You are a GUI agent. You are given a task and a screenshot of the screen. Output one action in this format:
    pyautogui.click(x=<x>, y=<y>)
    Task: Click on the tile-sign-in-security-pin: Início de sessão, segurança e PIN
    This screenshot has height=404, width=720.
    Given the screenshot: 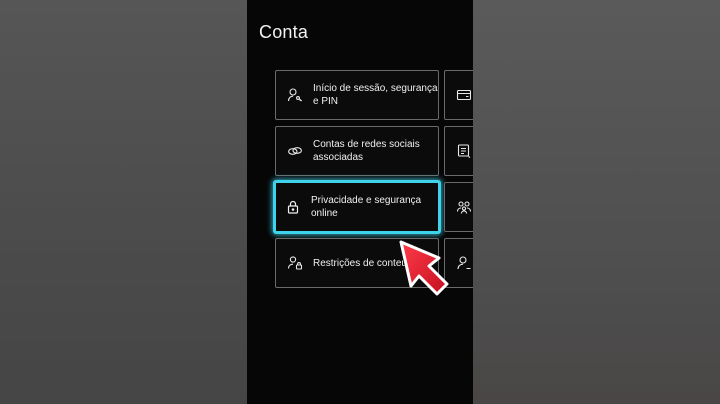 What is the action you would take?
    pyautogui.click(x=357, y=95)
    